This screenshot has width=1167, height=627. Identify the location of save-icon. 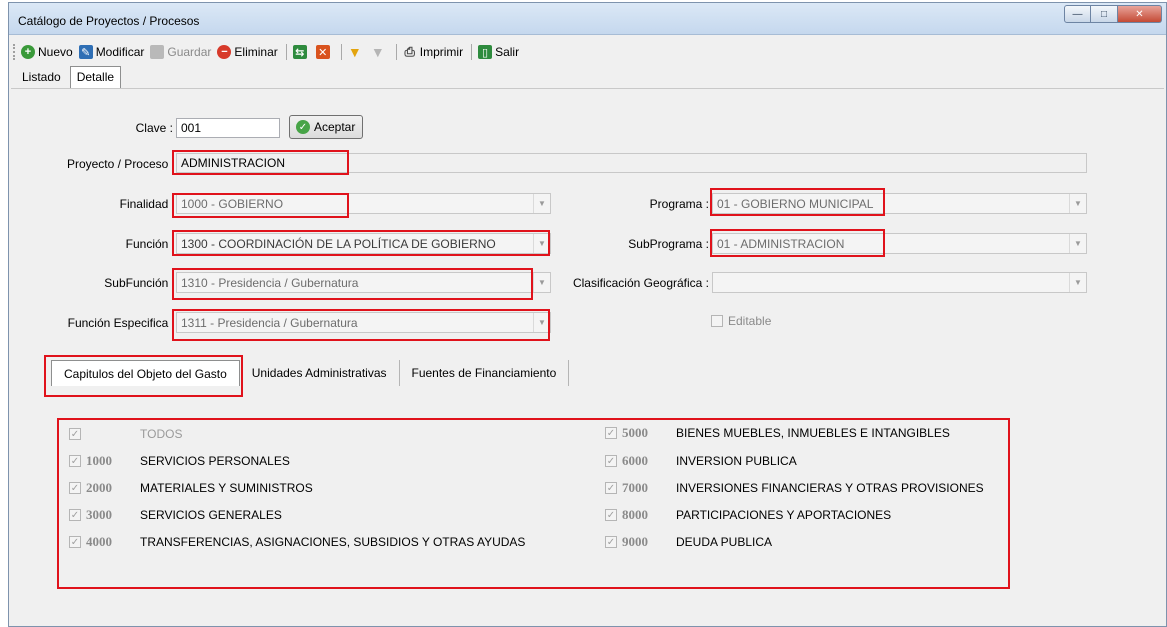
(157, 52).